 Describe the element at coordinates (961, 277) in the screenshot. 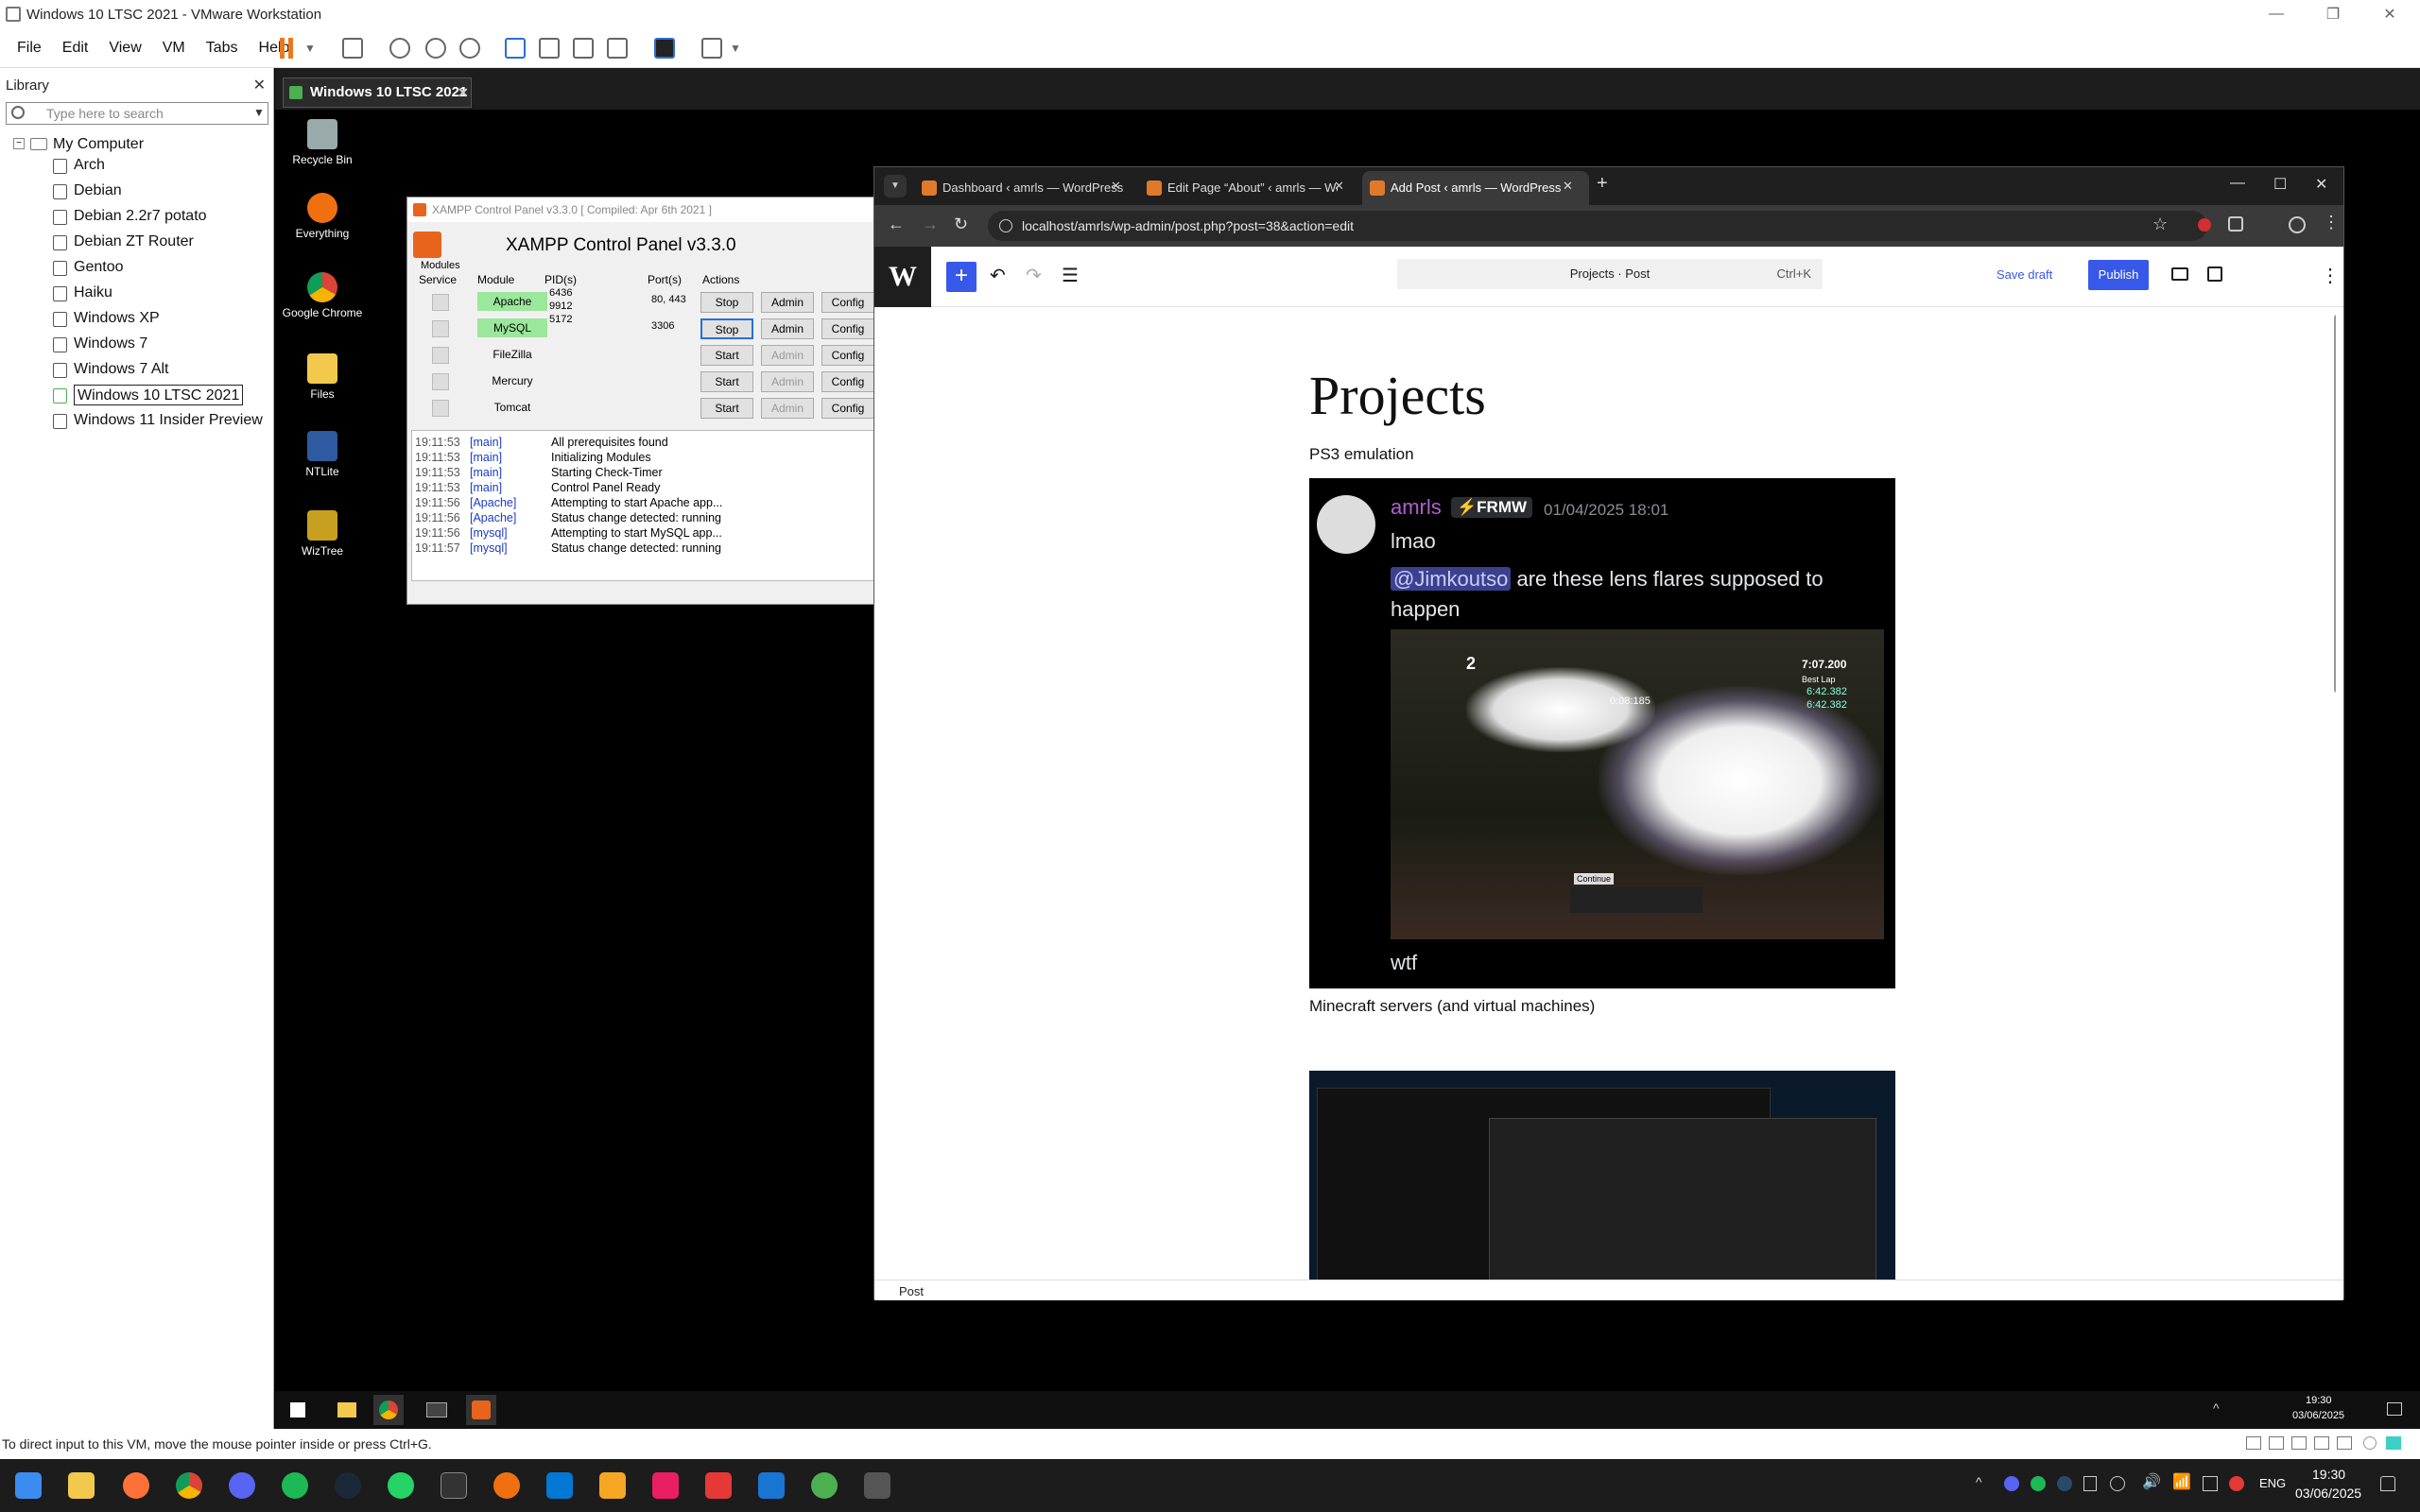

I see `block-inserter-button: +` at that location.